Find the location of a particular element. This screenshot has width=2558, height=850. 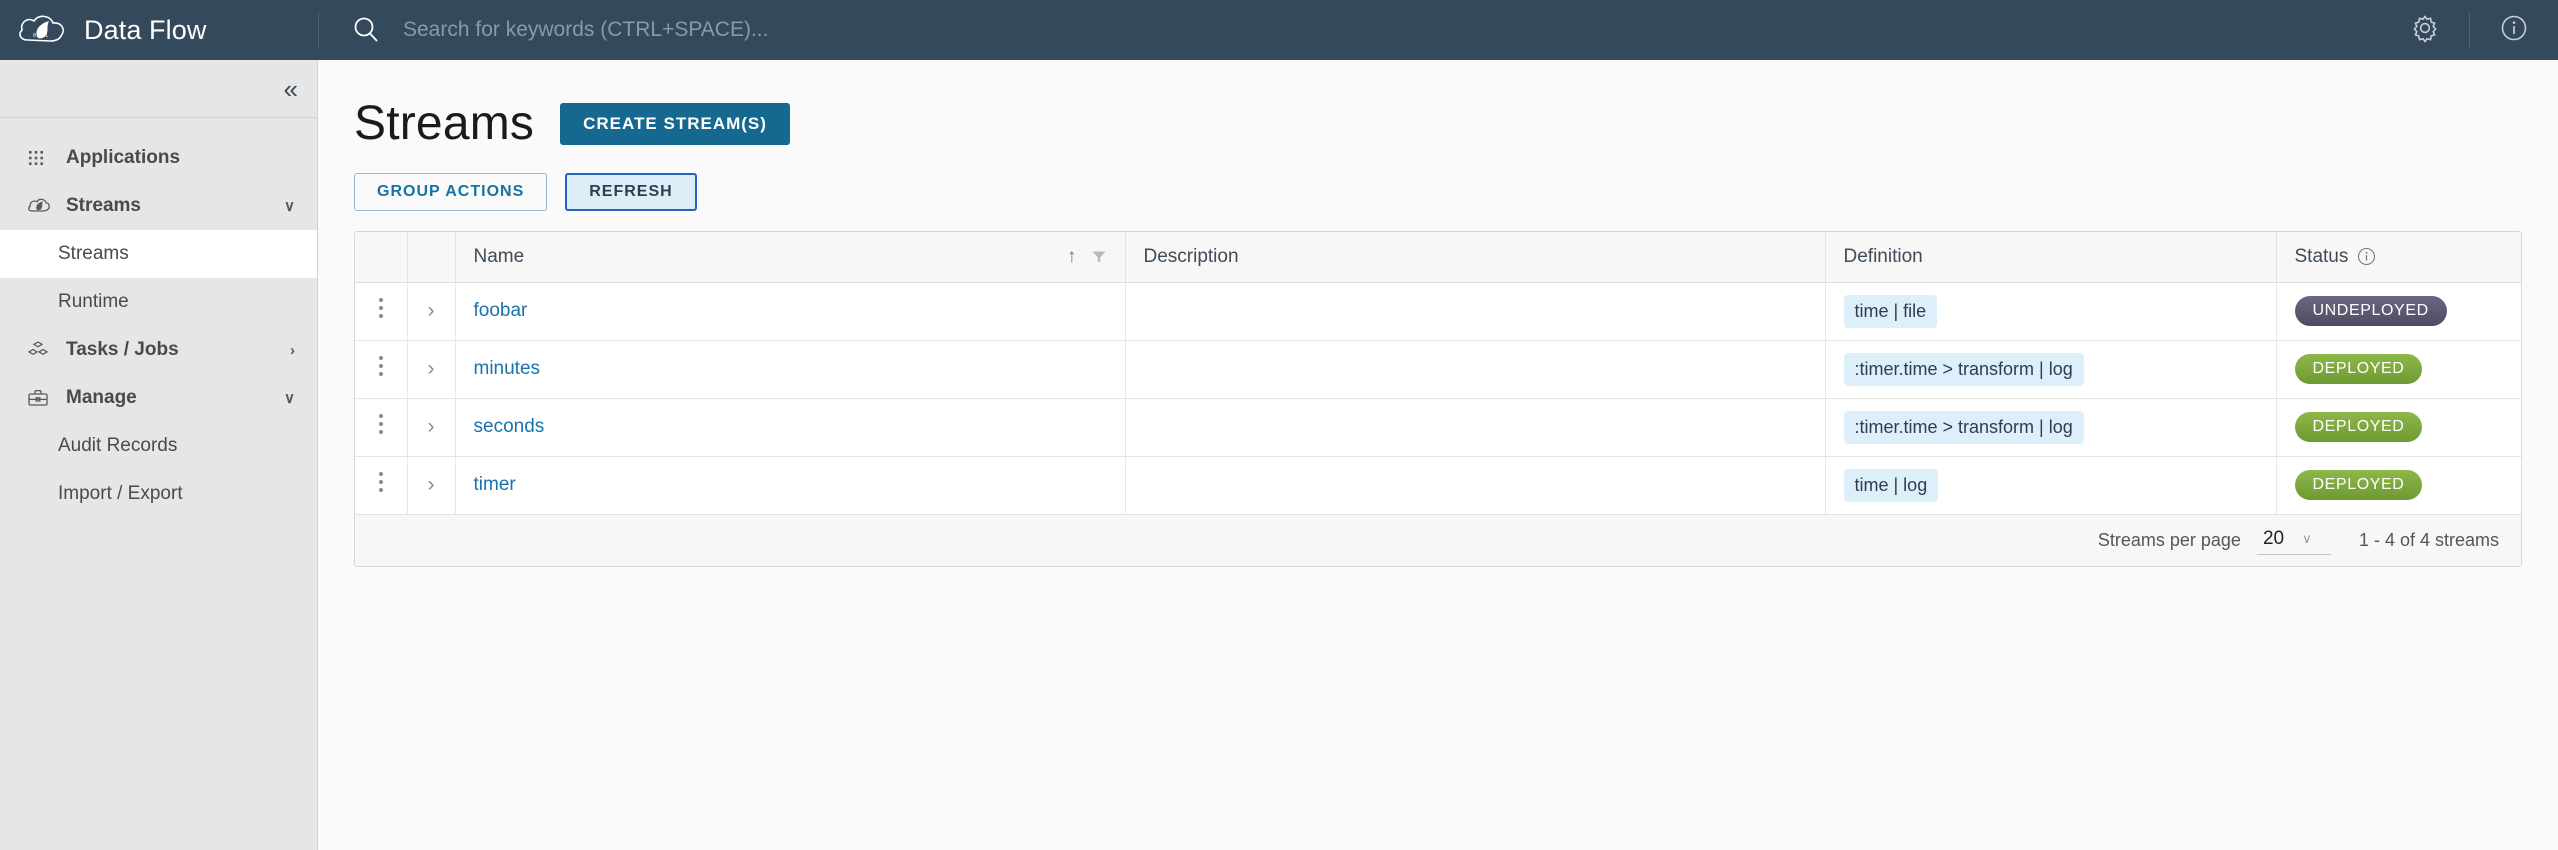

sort-ascending-icon: ↑ is located at coordinates (1072, 256).